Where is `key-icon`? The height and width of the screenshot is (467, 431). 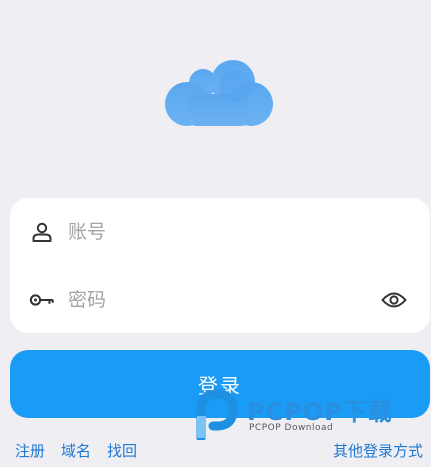 key-icon is located at coordinates (42, 300).